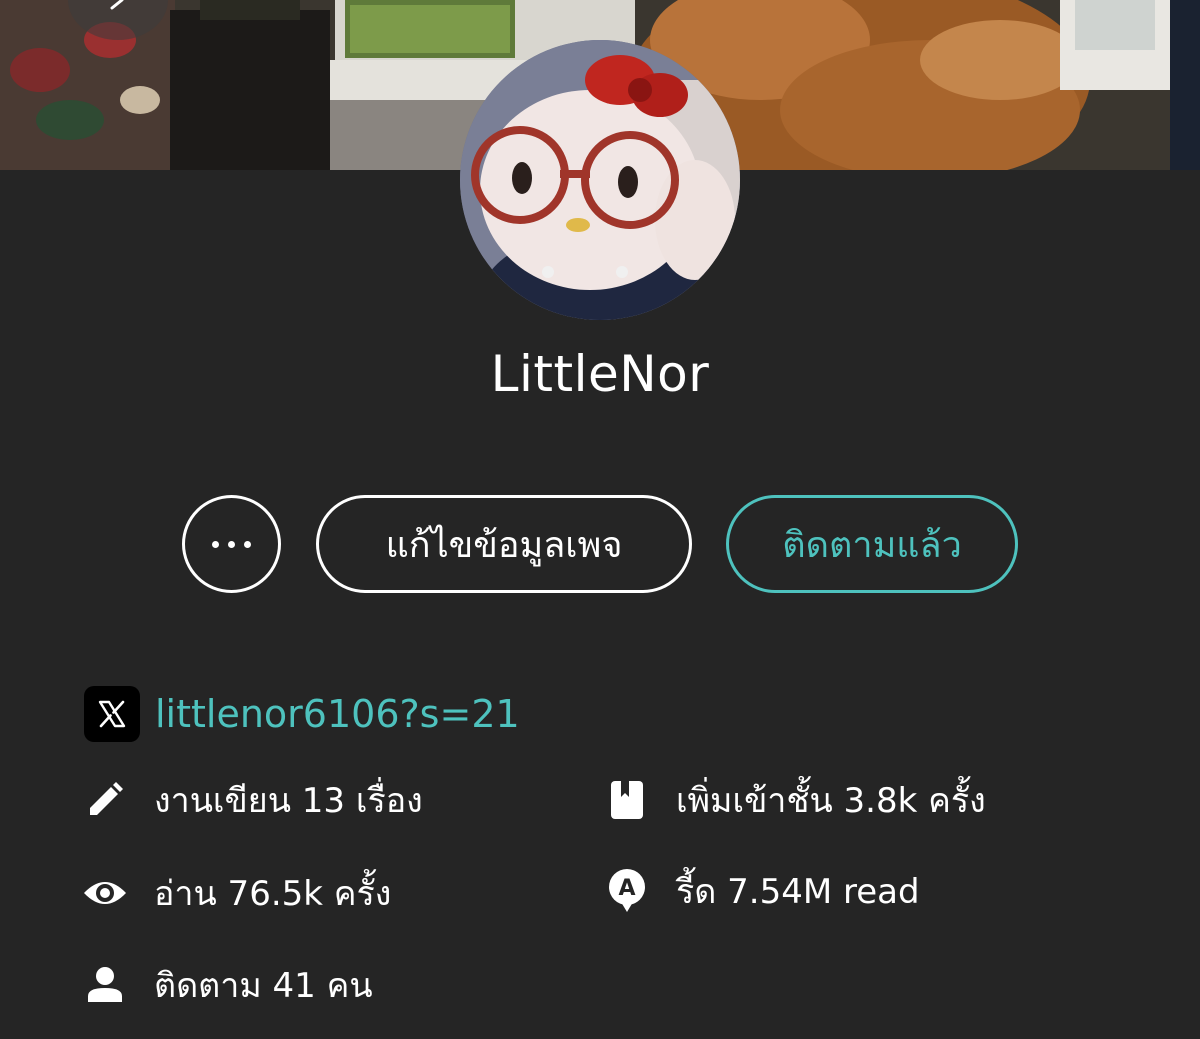 Image resolution: width=1200 pixels, height=1039 pixels. I want to click on social-link-row: littlenor6106?s=21, so click(302, 714).